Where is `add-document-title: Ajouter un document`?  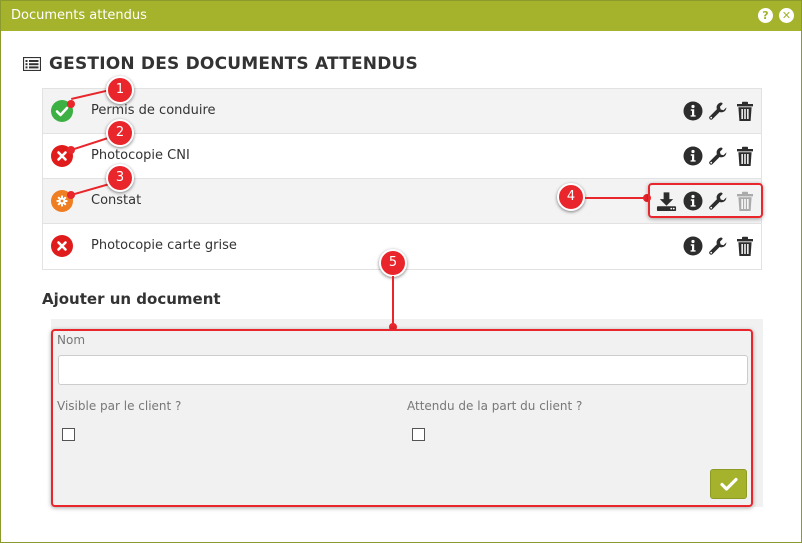 add-document-title: Ajouter un document is located at coordinates (131, 299).